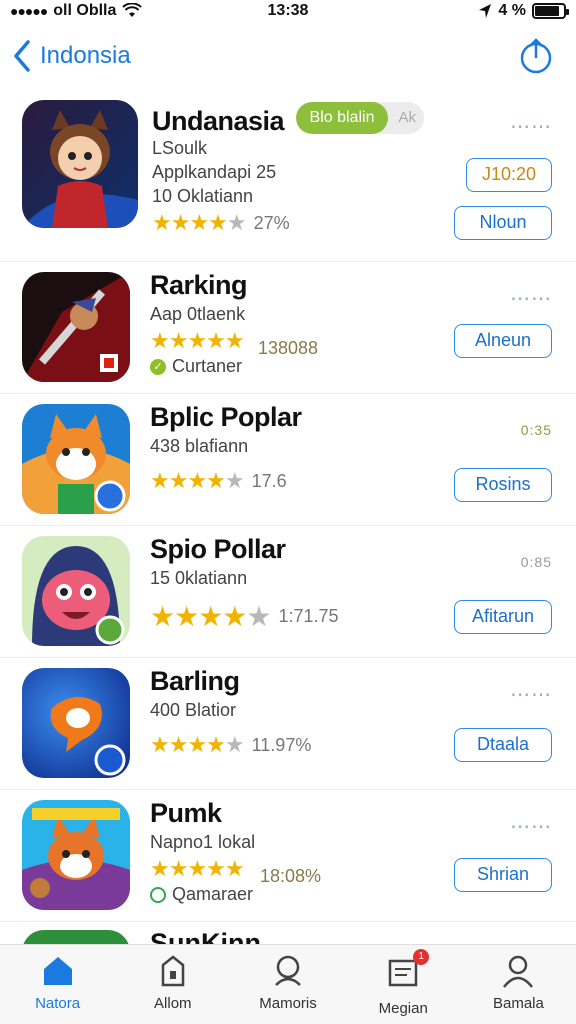 The image size is (576, 1024). Describe the element at coordinates (288, 12) in the screenshot. I see `status-bar: ●●●●● oll Oblla 13:38 4 %` at that location.